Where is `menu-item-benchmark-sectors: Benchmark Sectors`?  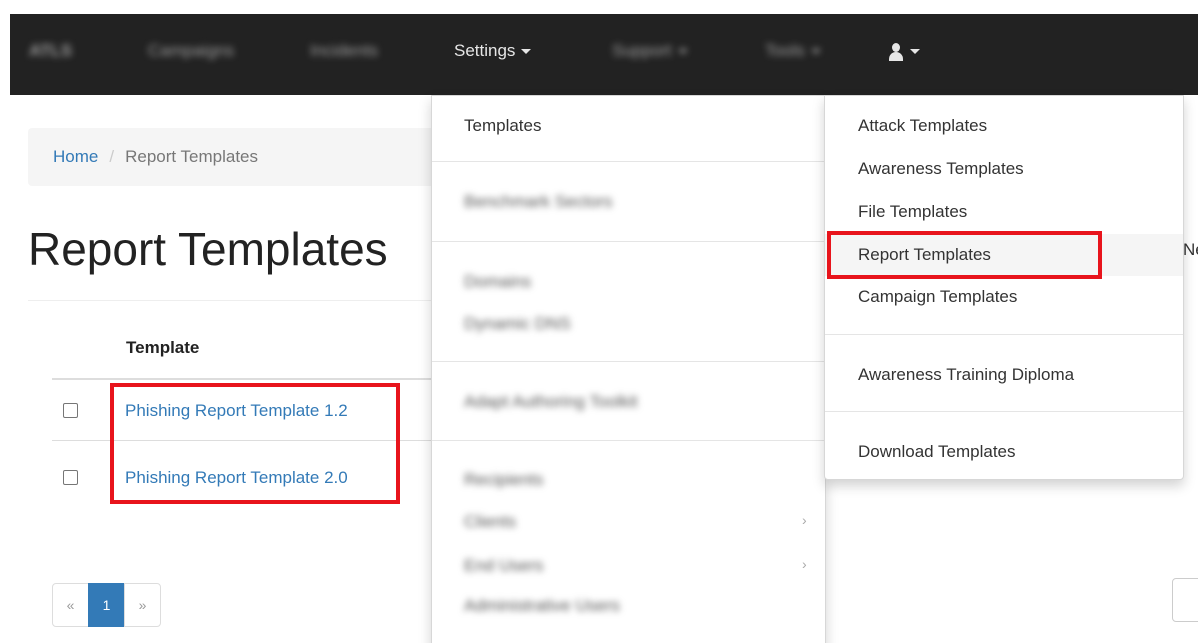
menu-item-benchmark-sectors: Benchmark Sectors is located at coordinates (538, 202).